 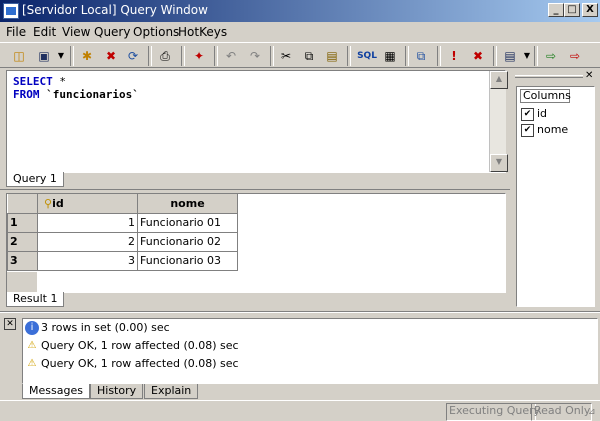 I want to click on menu-view: View, so click(x=76, y=32).